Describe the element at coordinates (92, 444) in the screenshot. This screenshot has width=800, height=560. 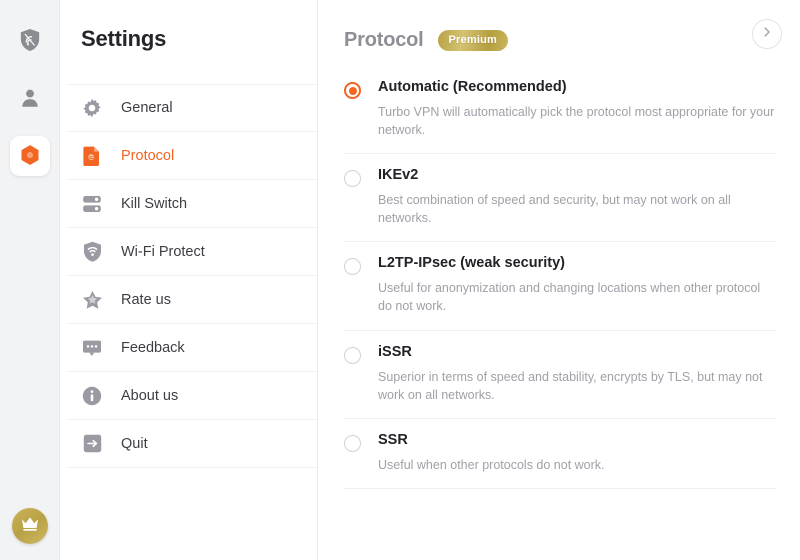
I see `exit-arrow-icon` at that location.